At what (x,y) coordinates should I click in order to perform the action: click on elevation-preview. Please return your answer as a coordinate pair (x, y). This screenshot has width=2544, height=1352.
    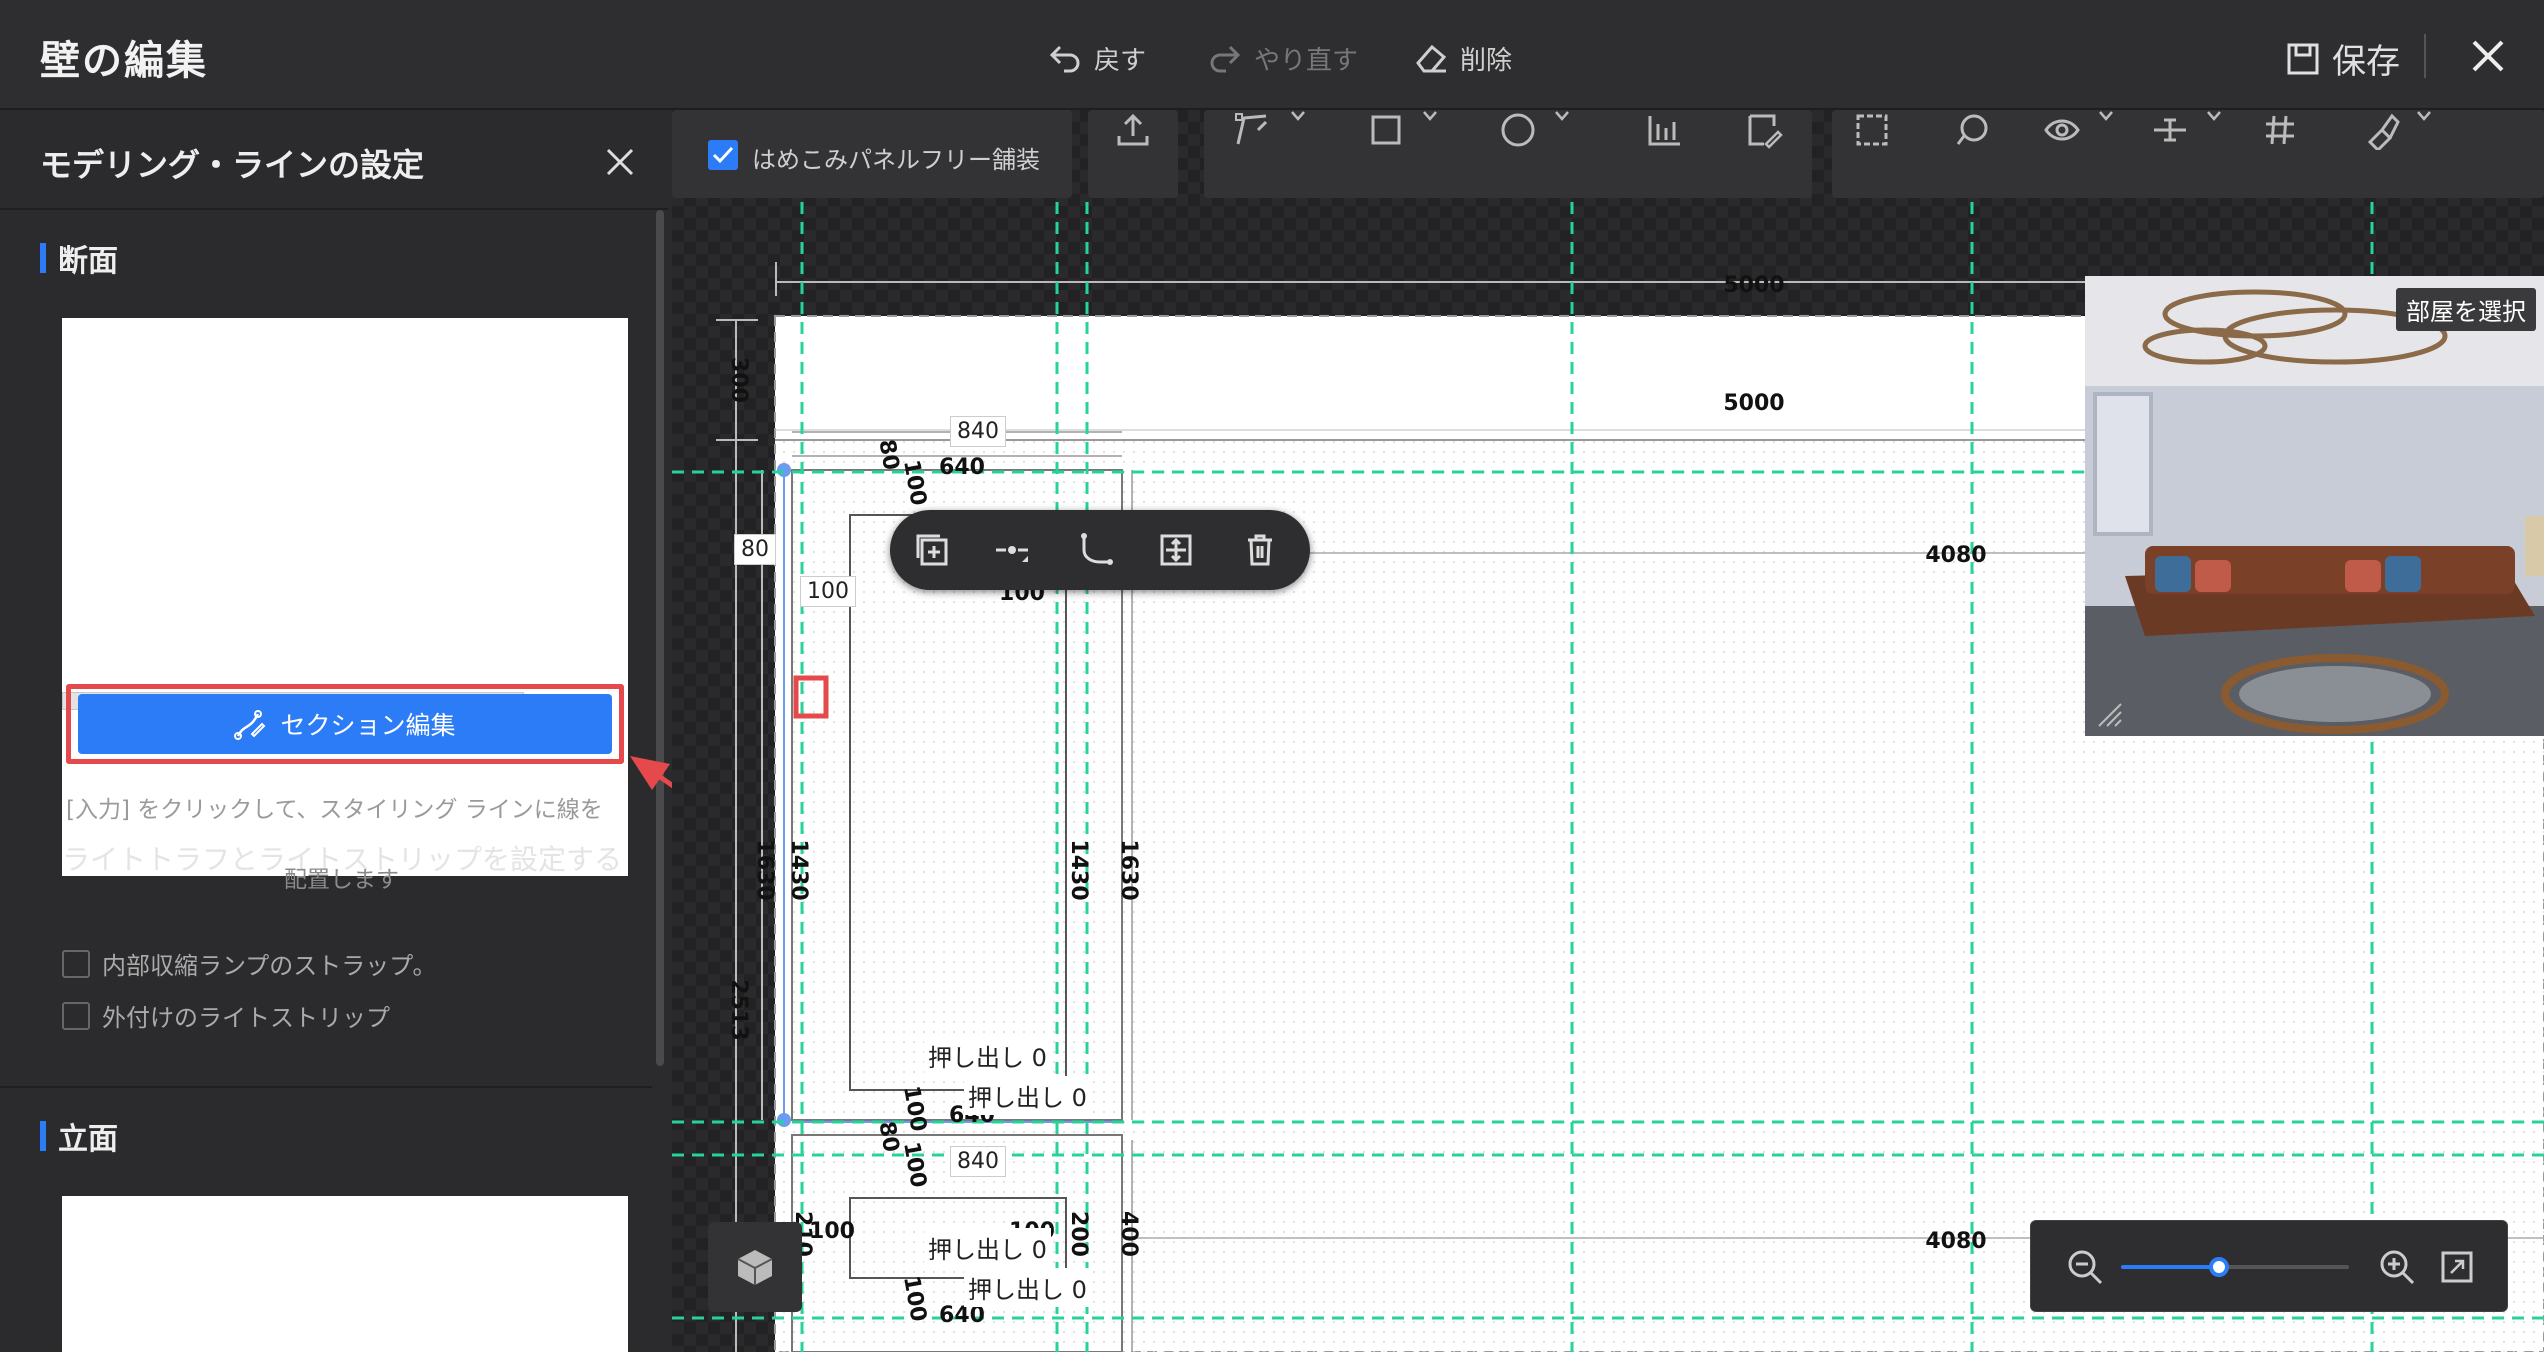
    Looking at the image, I should click on (345, 1274).